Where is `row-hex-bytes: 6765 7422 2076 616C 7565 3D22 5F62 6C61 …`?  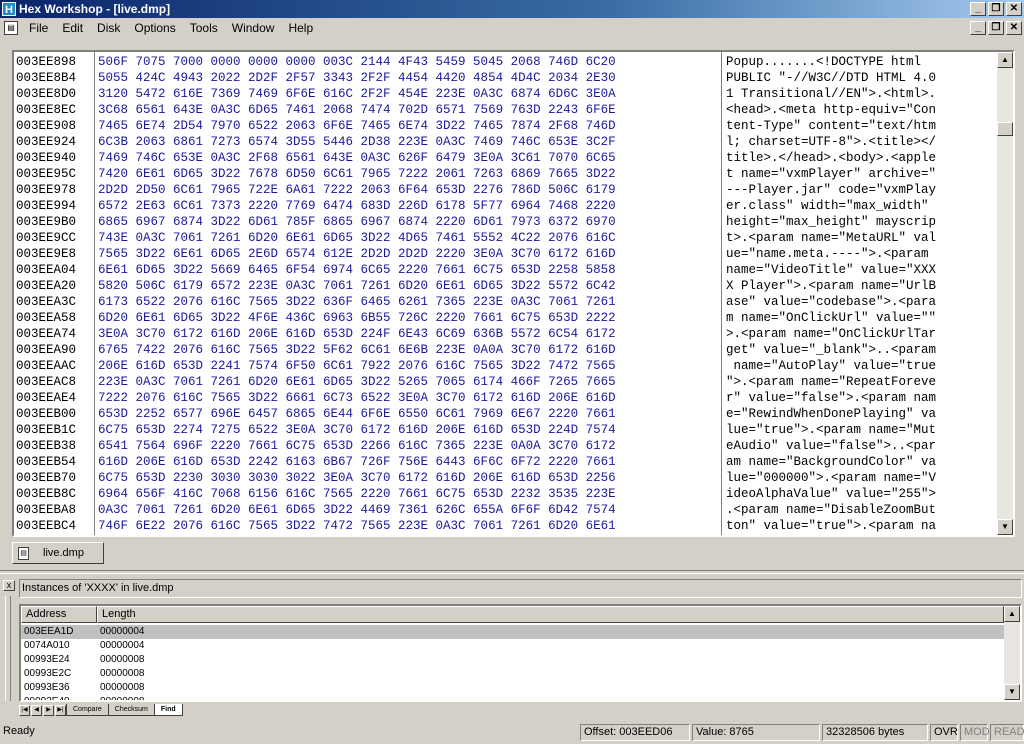
row-hex-bytes: 6765 7422 2076 616C 7565 3D22 5F62 6C61 … is located at coordinates (408, 350).